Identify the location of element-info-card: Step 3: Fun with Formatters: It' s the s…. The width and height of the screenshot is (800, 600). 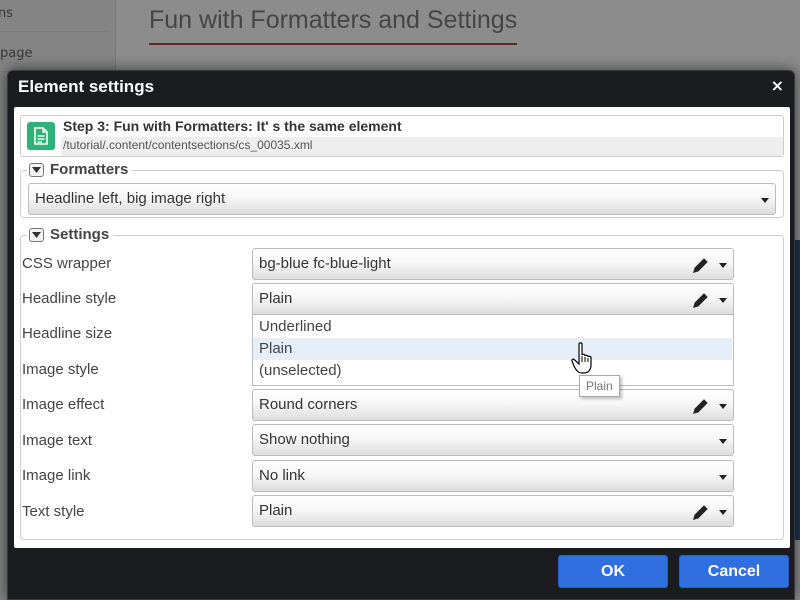
(402, 136).